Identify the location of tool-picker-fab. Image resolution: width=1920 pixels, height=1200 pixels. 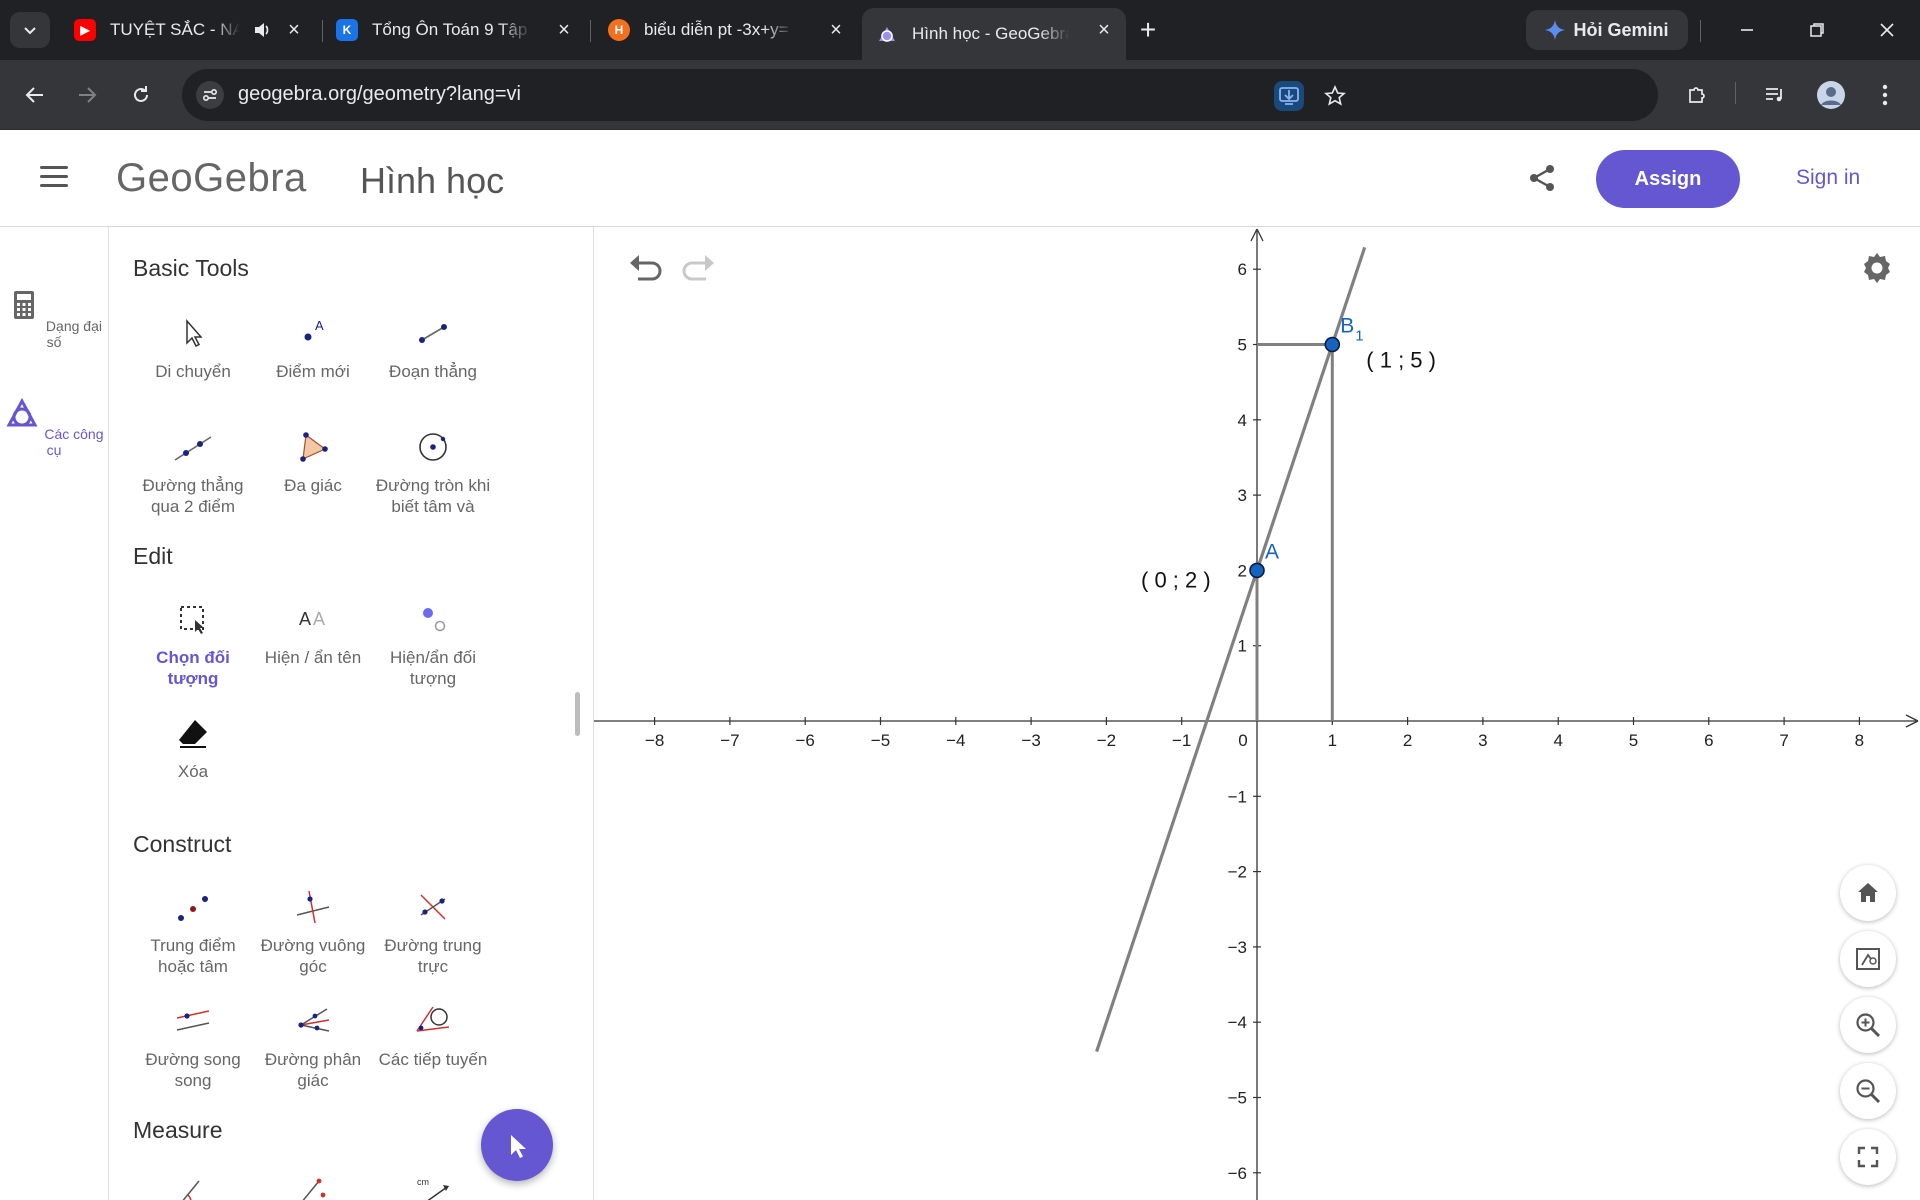
(517, 1145).